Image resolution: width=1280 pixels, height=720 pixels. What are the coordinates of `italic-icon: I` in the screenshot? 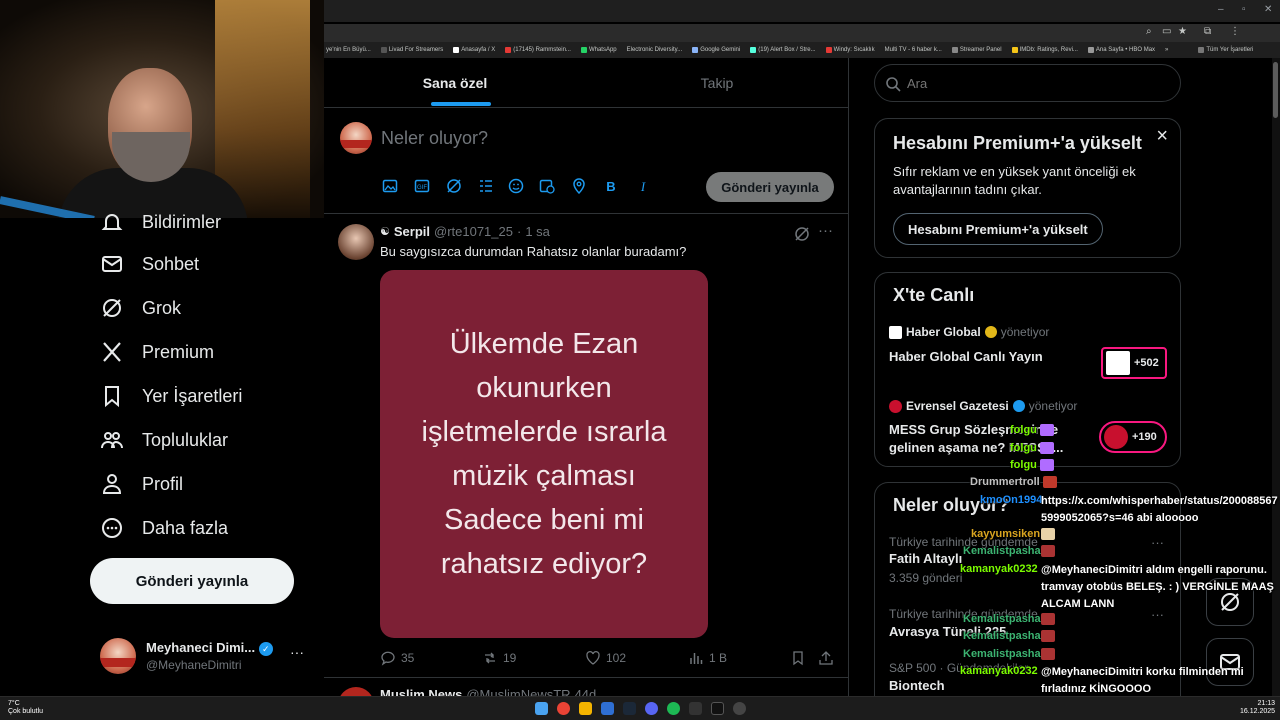 It's located at (643, 186).